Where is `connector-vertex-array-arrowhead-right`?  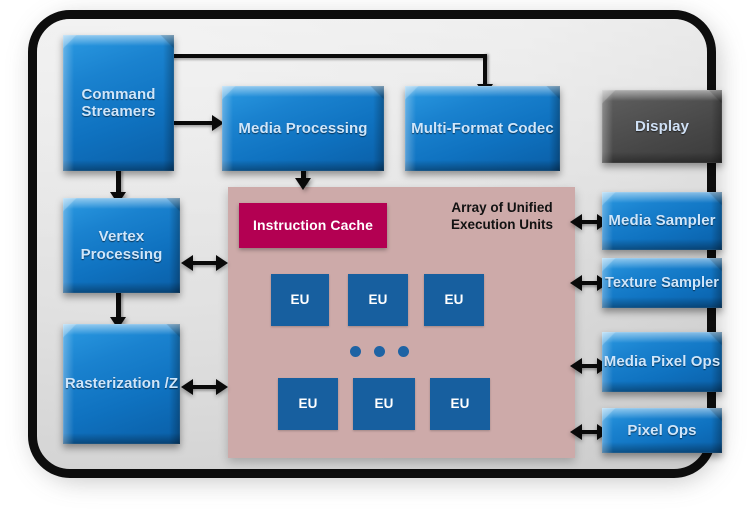 connector-vertex-array-arrowhead-right is located at coordinates (222, 263).